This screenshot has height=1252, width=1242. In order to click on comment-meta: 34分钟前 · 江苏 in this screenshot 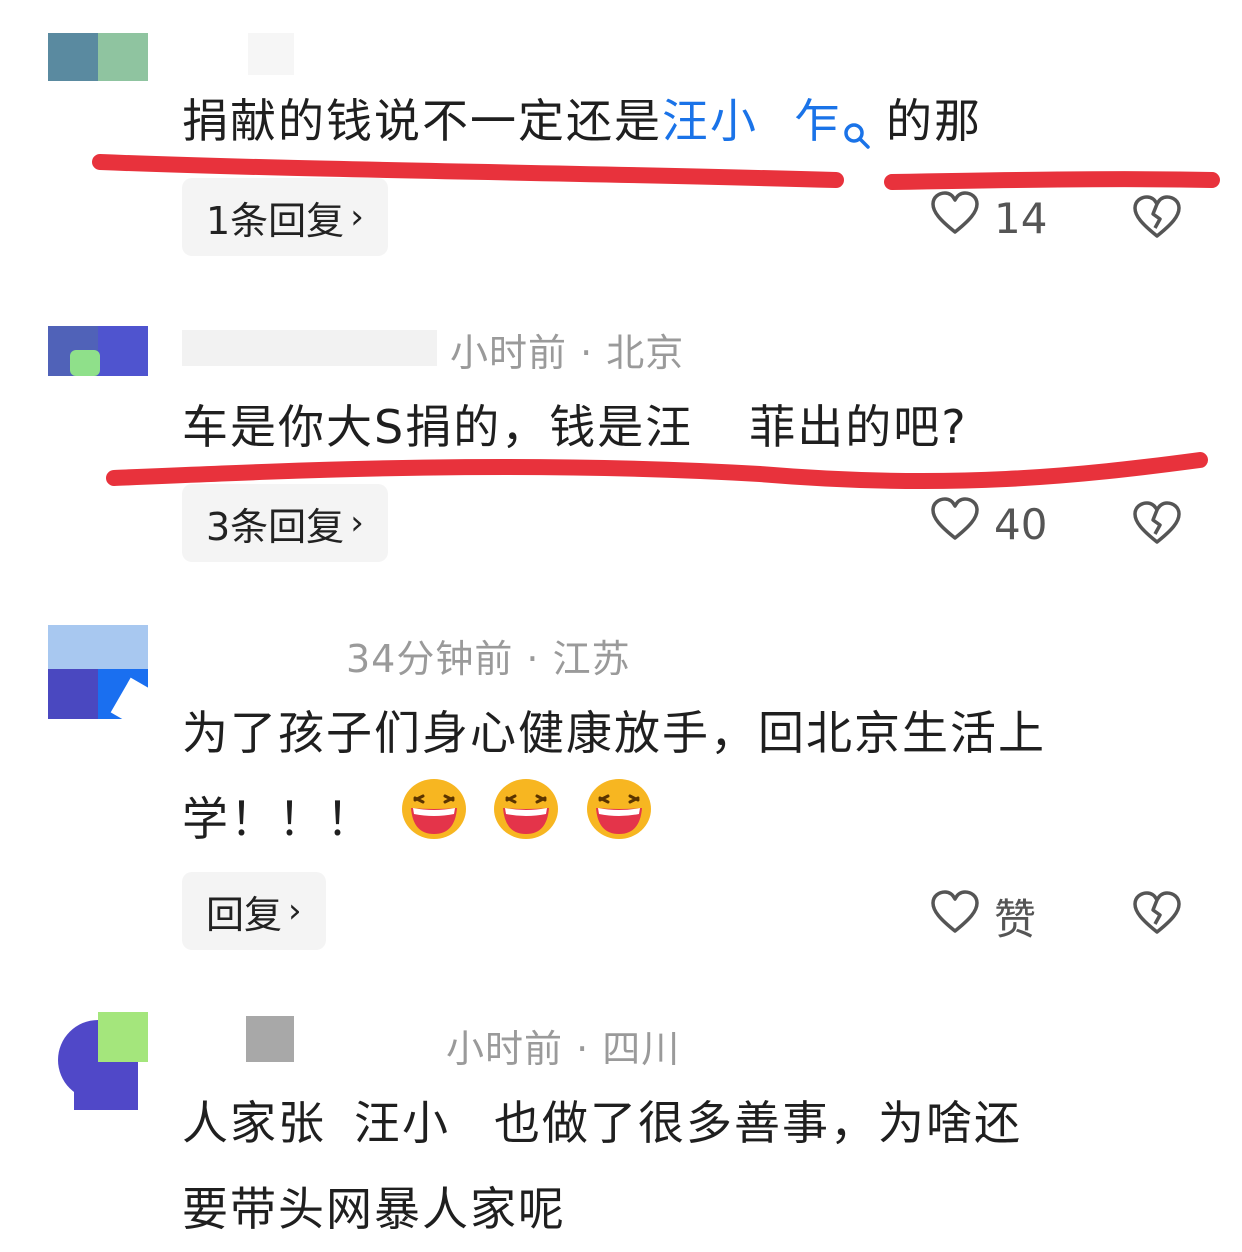, I will do `click(488, 659)`.